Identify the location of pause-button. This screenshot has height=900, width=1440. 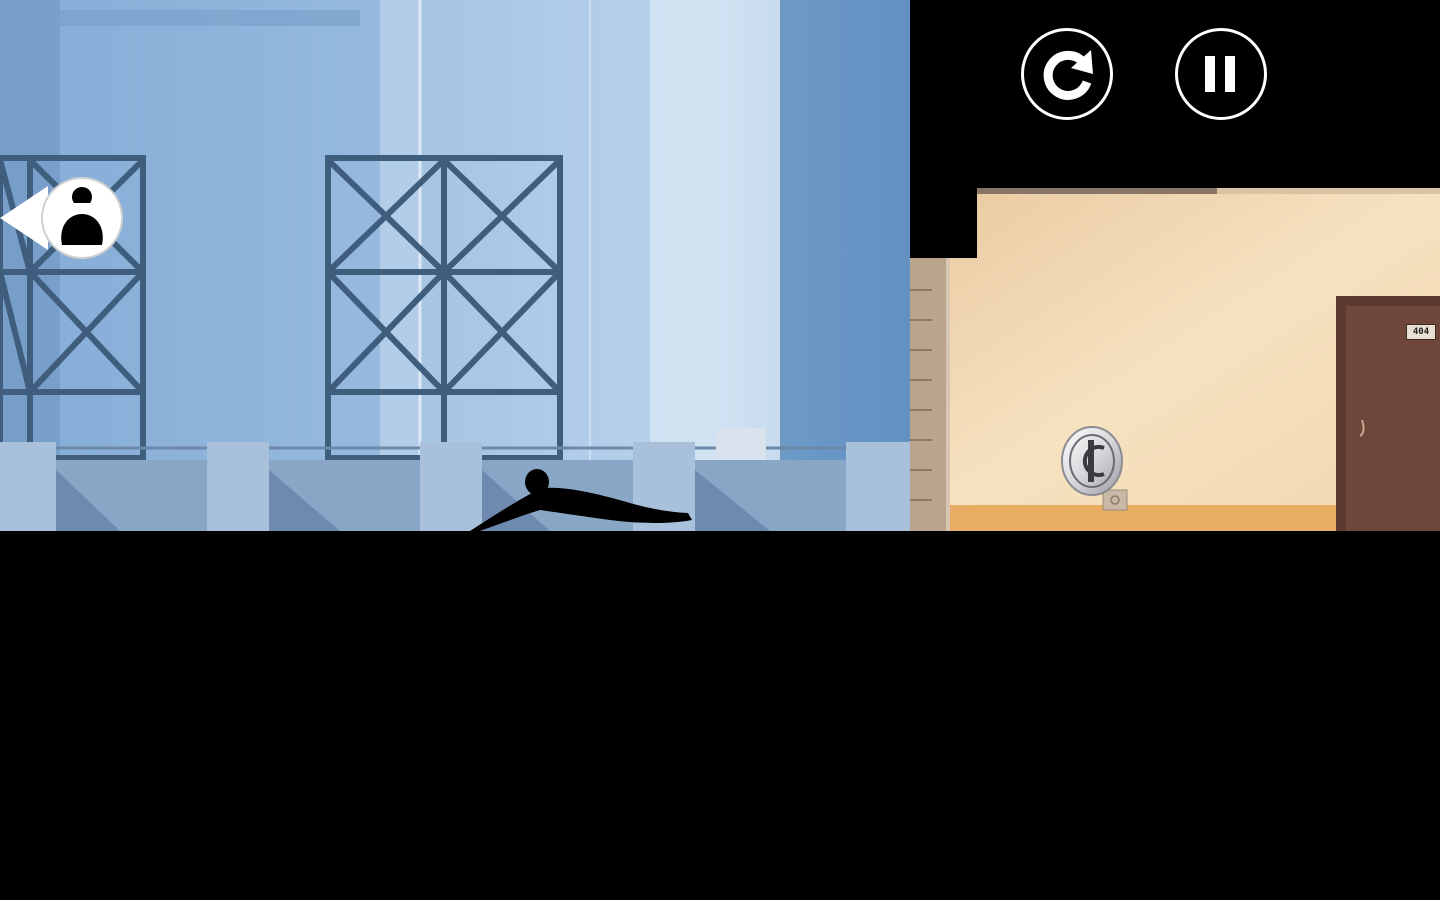
(1221, 74).